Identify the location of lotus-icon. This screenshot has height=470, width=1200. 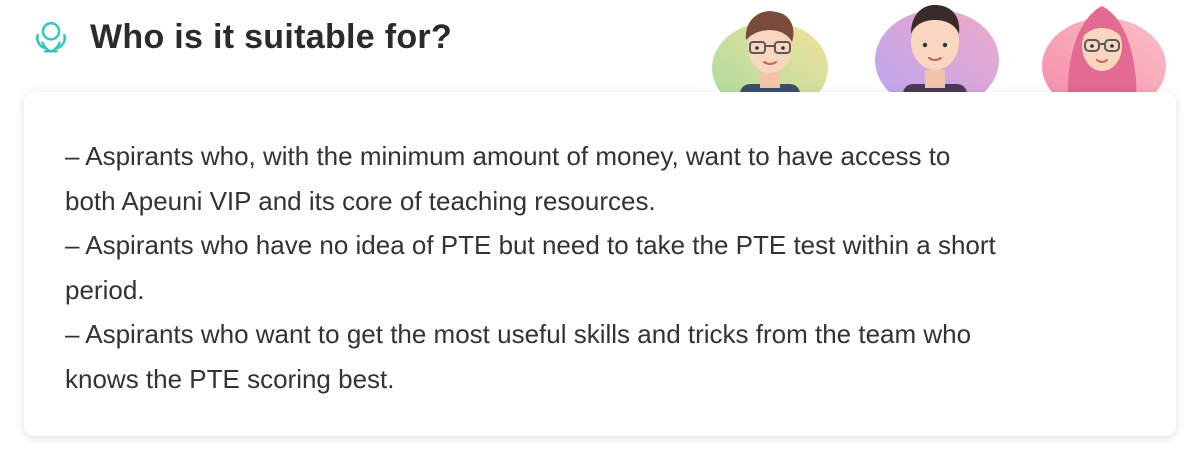
(51, 37).